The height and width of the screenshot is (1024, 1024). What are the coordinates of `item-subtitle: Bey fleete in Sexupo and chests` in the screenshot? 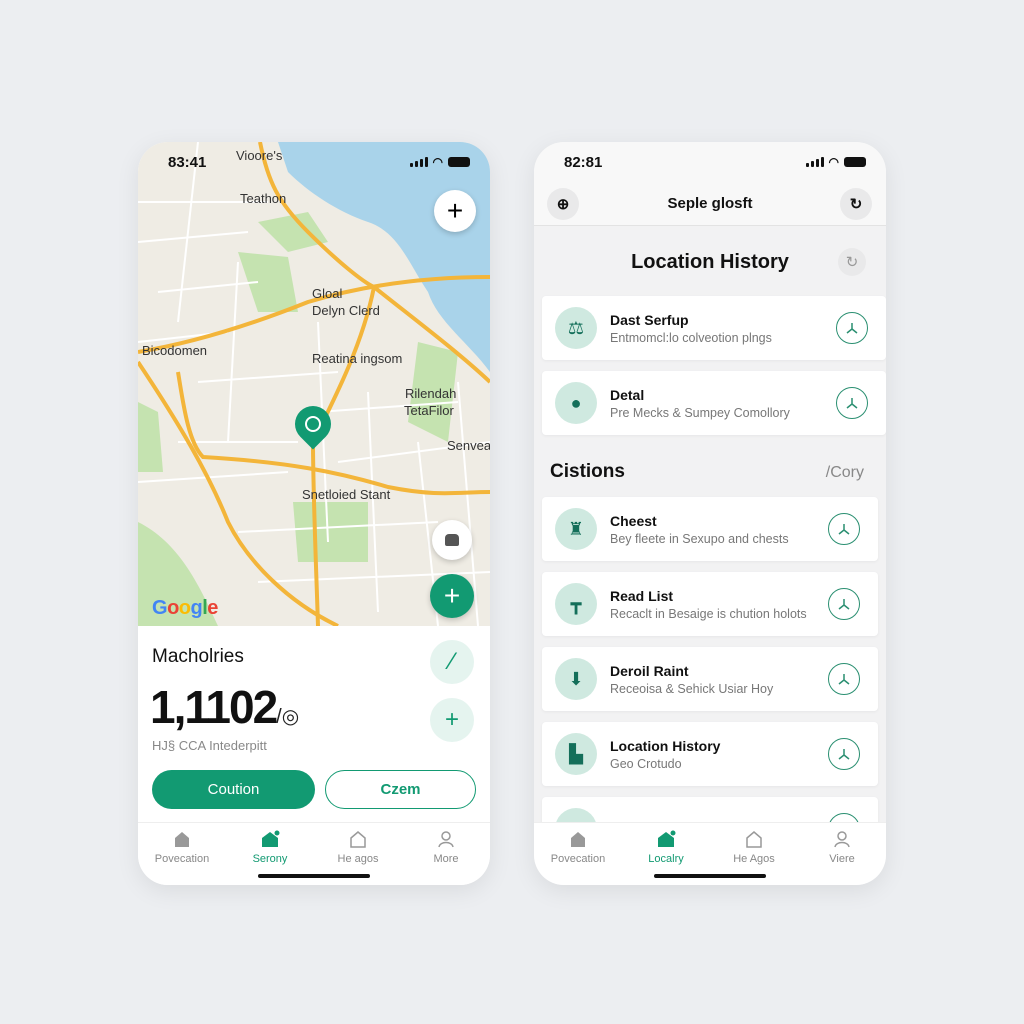 It's located at (699, 538).